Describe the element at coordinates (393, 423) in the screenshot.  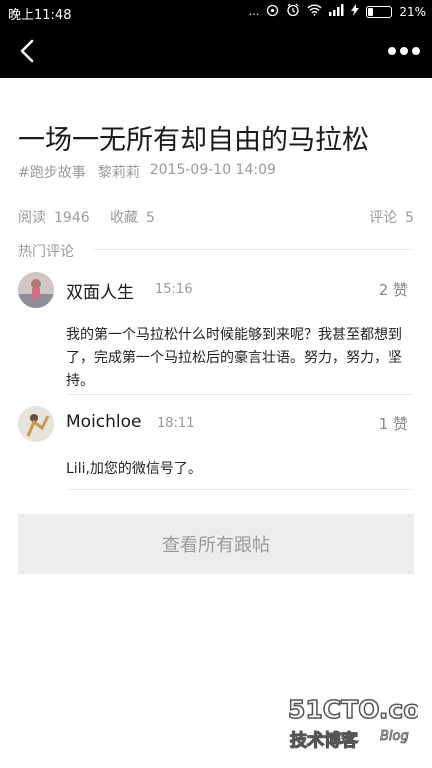
I see `comment-likes: 1 赞` at that location.